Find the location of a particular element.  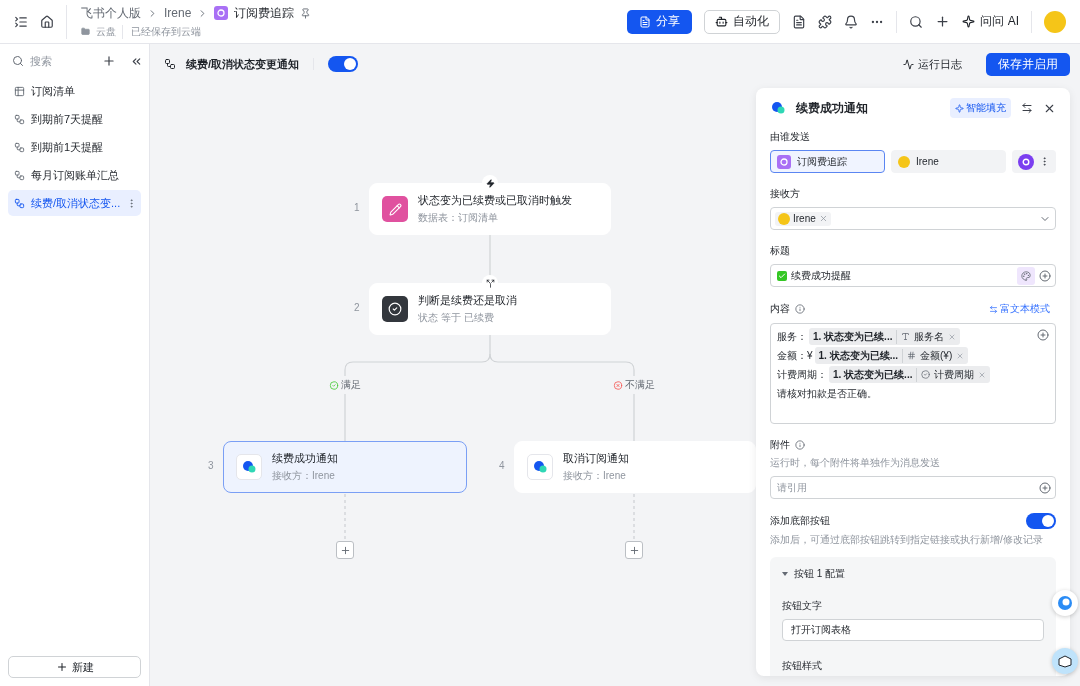

button-config-header: 按钮 1 配置 is located at coordinates (814, 574).